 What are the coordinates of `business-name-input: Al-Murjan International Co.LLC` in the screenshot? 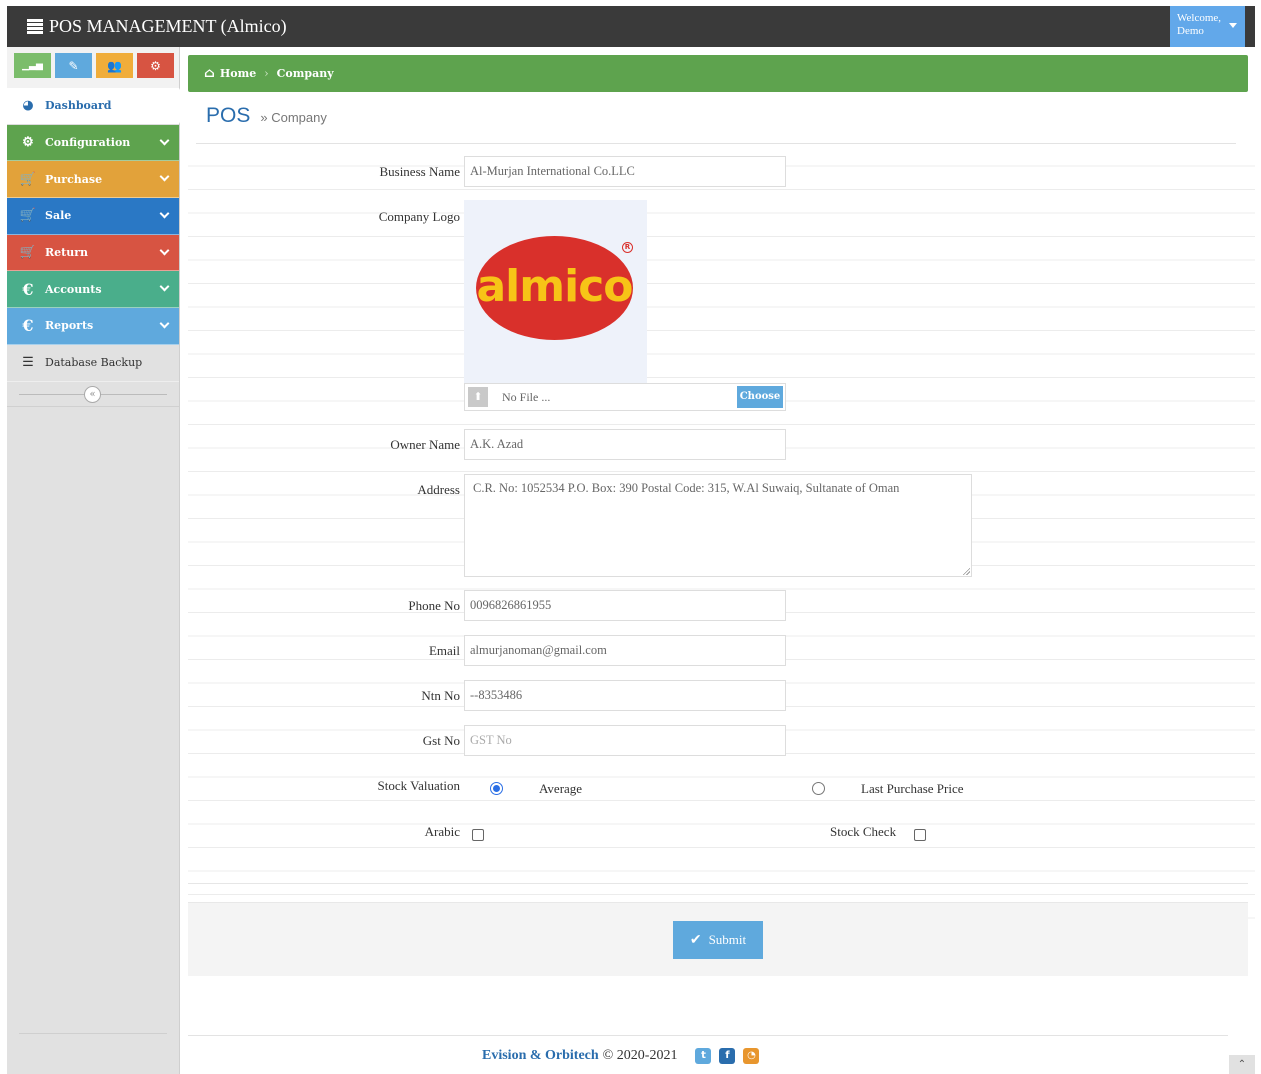 It's located at (625, 171).